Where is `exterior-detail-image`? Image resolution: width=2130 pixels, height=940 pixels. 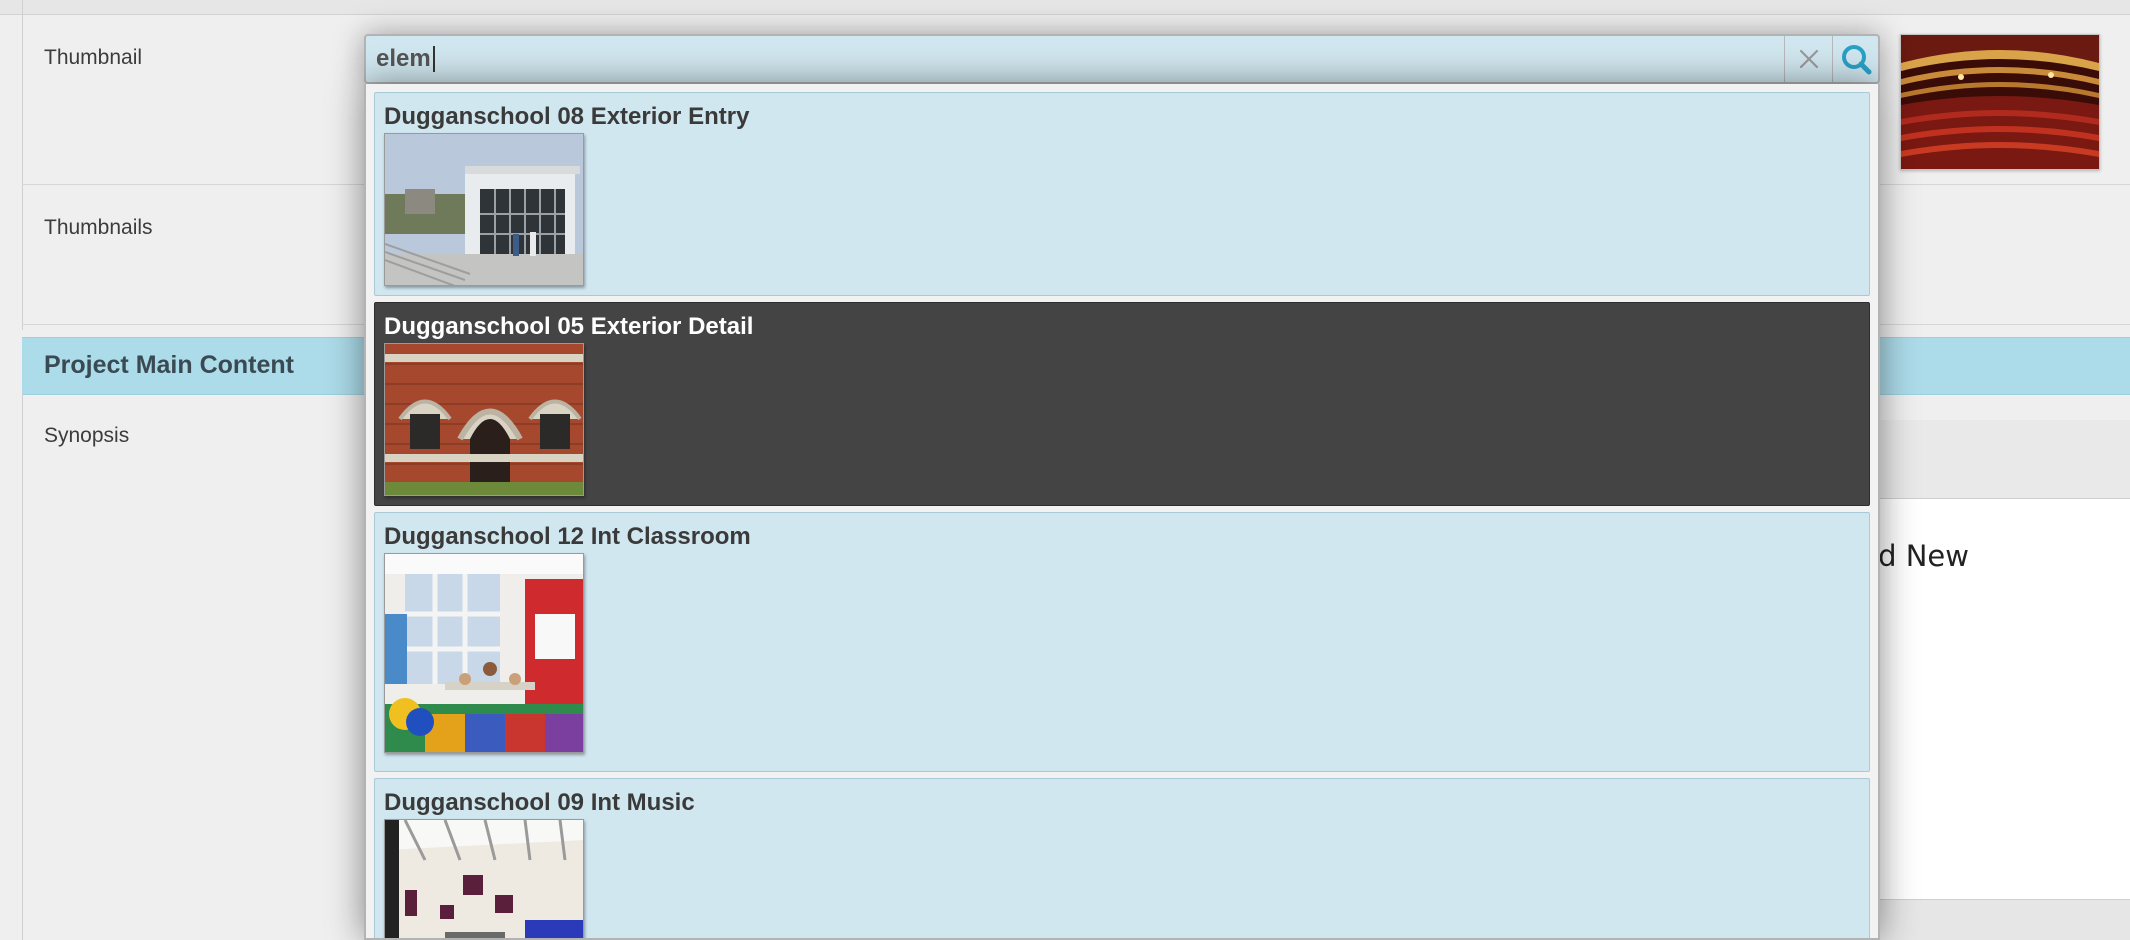 exterior-detail-image is located at coordinates (484, 419).